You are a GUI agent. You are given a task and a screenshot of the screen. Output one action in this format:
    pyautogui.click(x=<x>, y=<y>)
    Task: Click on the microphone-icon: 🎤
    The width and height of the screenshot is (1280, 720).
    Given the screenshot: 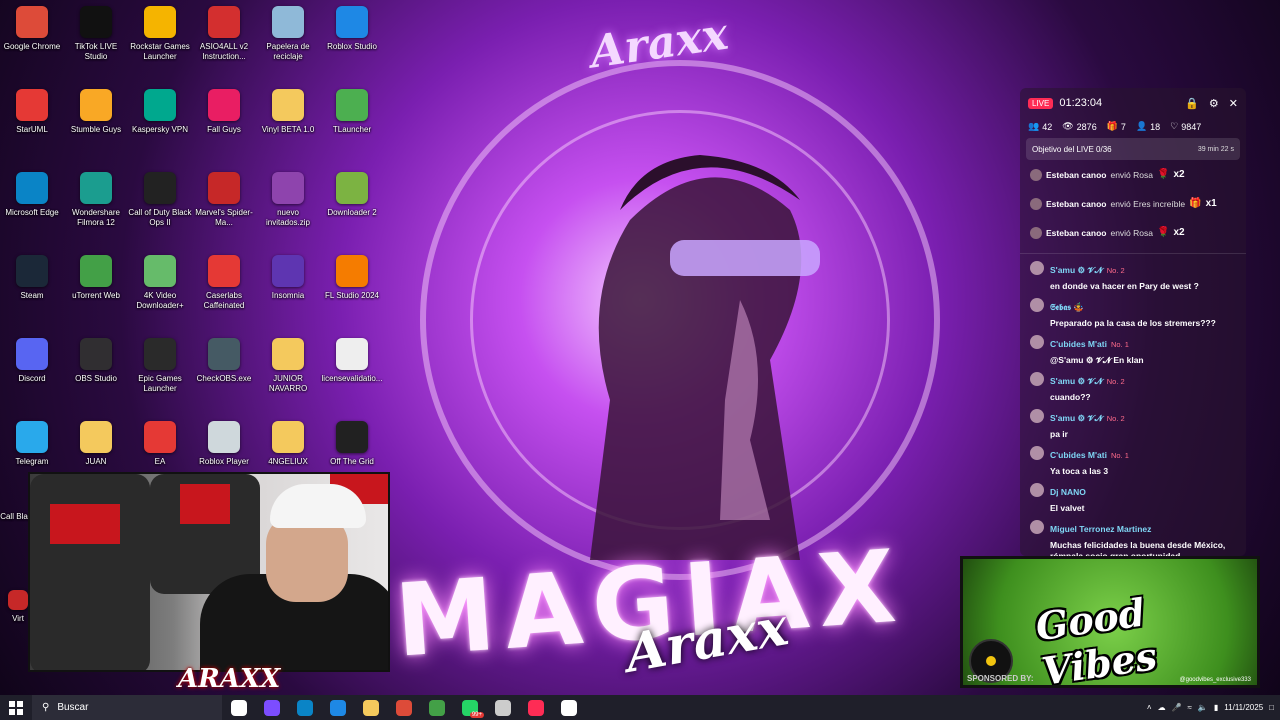 What is the action you would take?
    pyautogui.click(x=1177, y=707)
    